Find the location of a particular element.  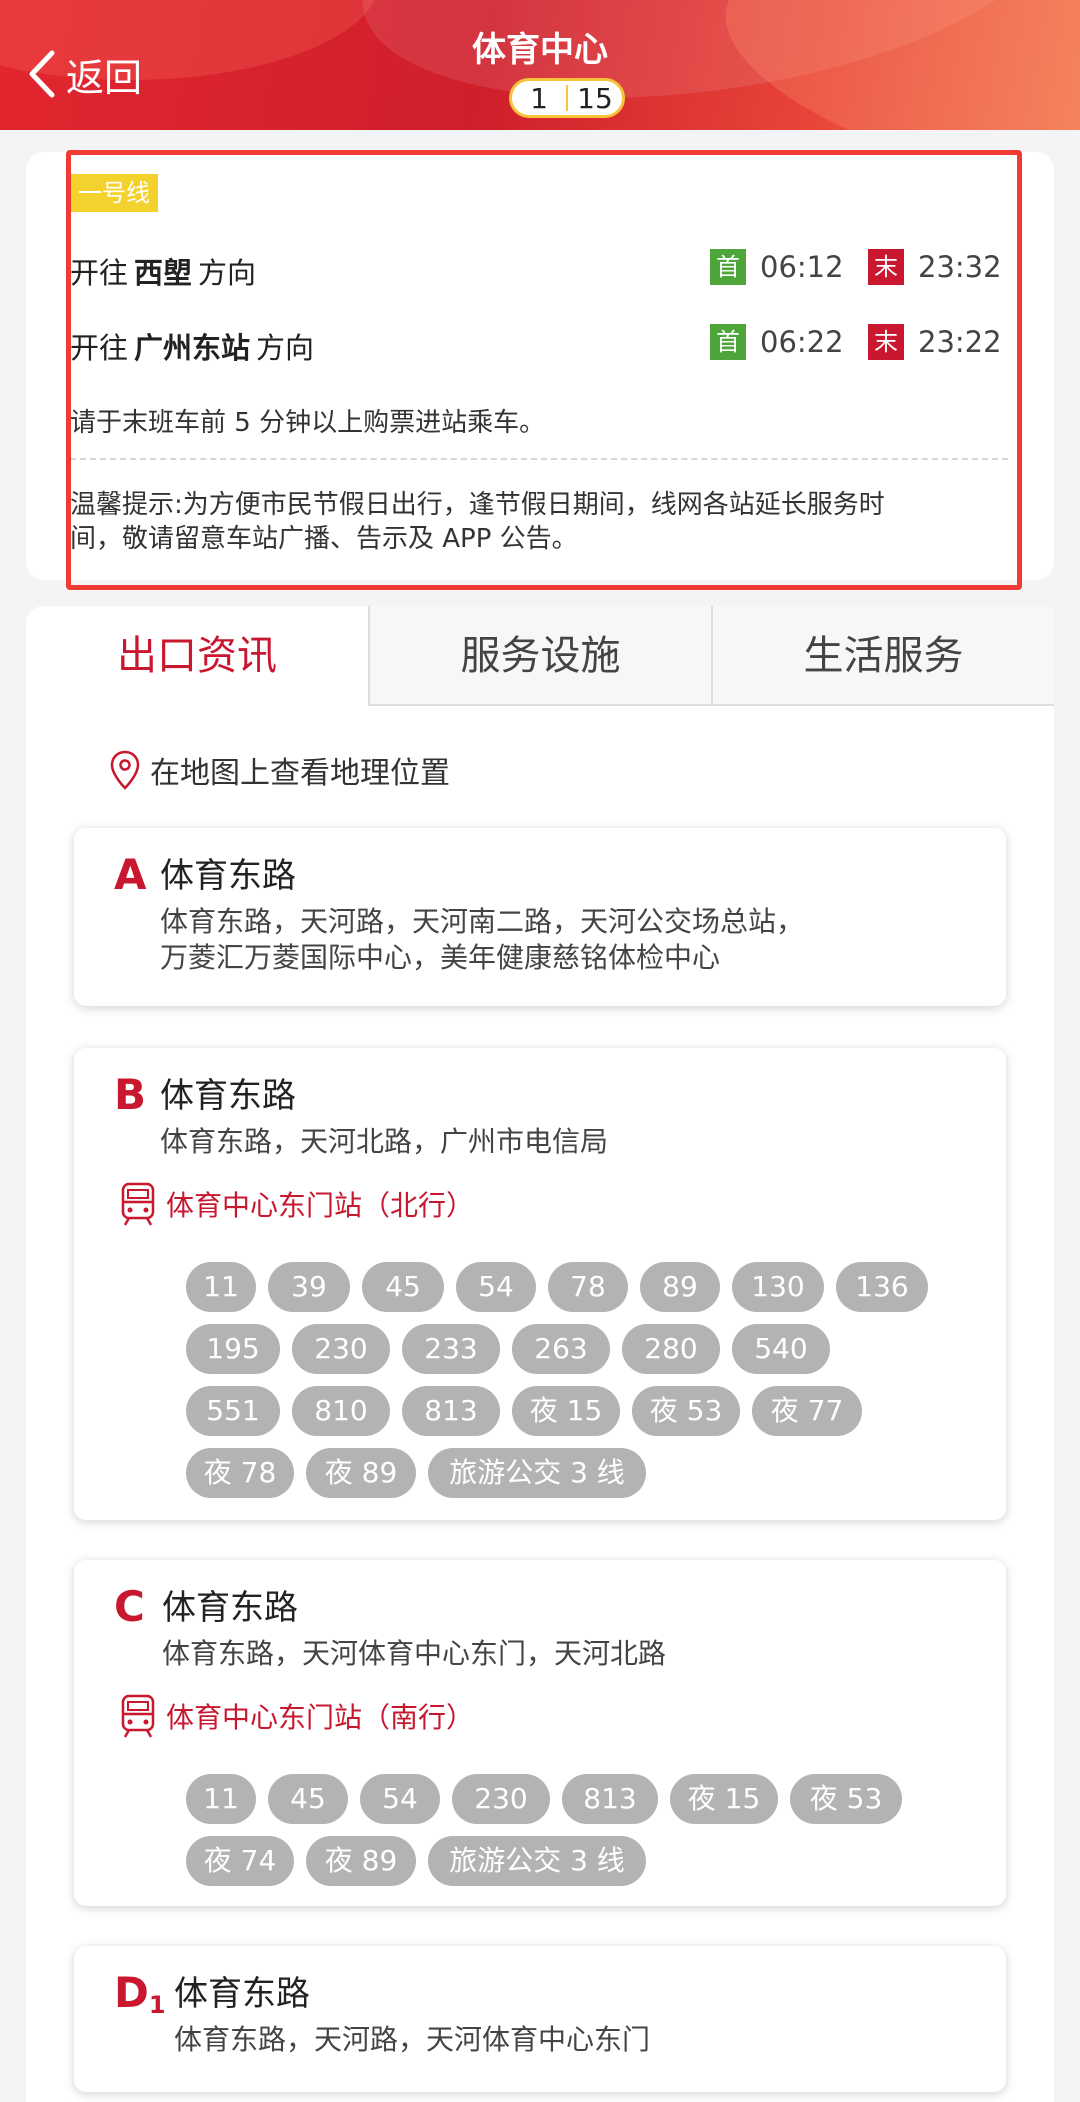

exit-destinations-line: 体育东路，天河体育中心东门，天河北路 is located at coordinates (414, 1653).